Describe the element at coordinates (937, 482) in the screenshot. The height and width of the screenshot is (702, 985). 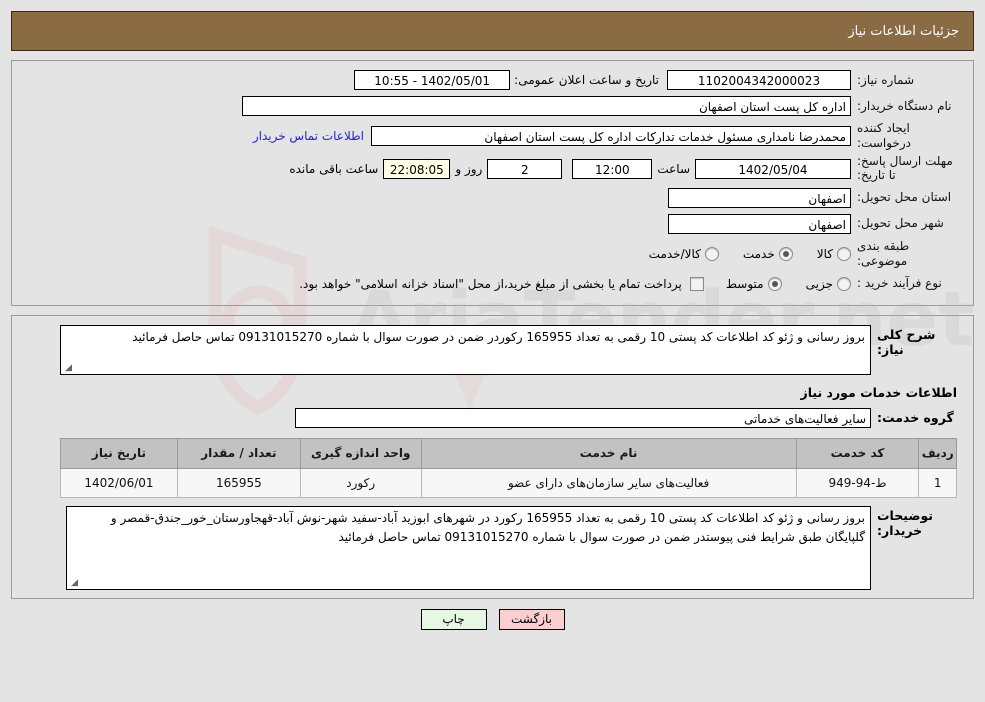
I see `cell-index: 1` at that location.